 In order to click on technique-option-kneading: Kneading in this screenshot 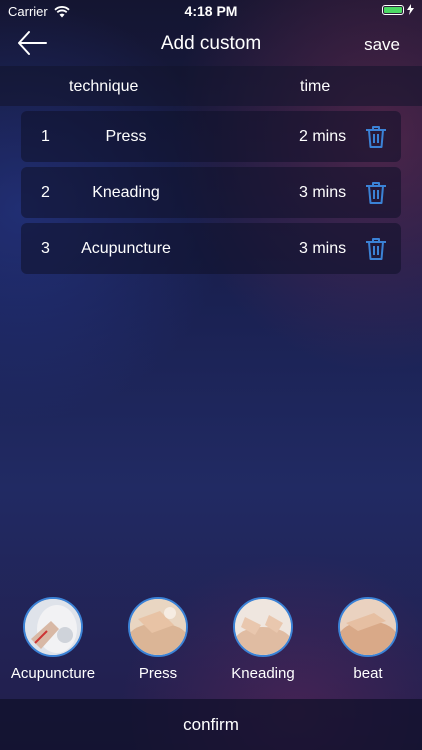, I will do `click(263, 639)`.